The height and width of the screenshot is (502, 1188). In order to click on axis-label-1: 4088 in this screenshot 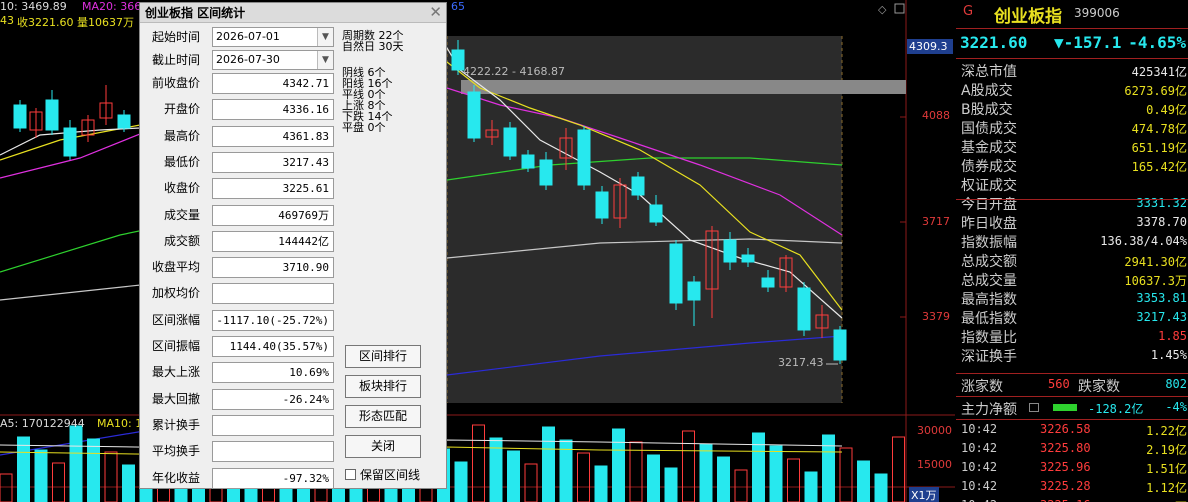, I will do `click(936, 115)`.